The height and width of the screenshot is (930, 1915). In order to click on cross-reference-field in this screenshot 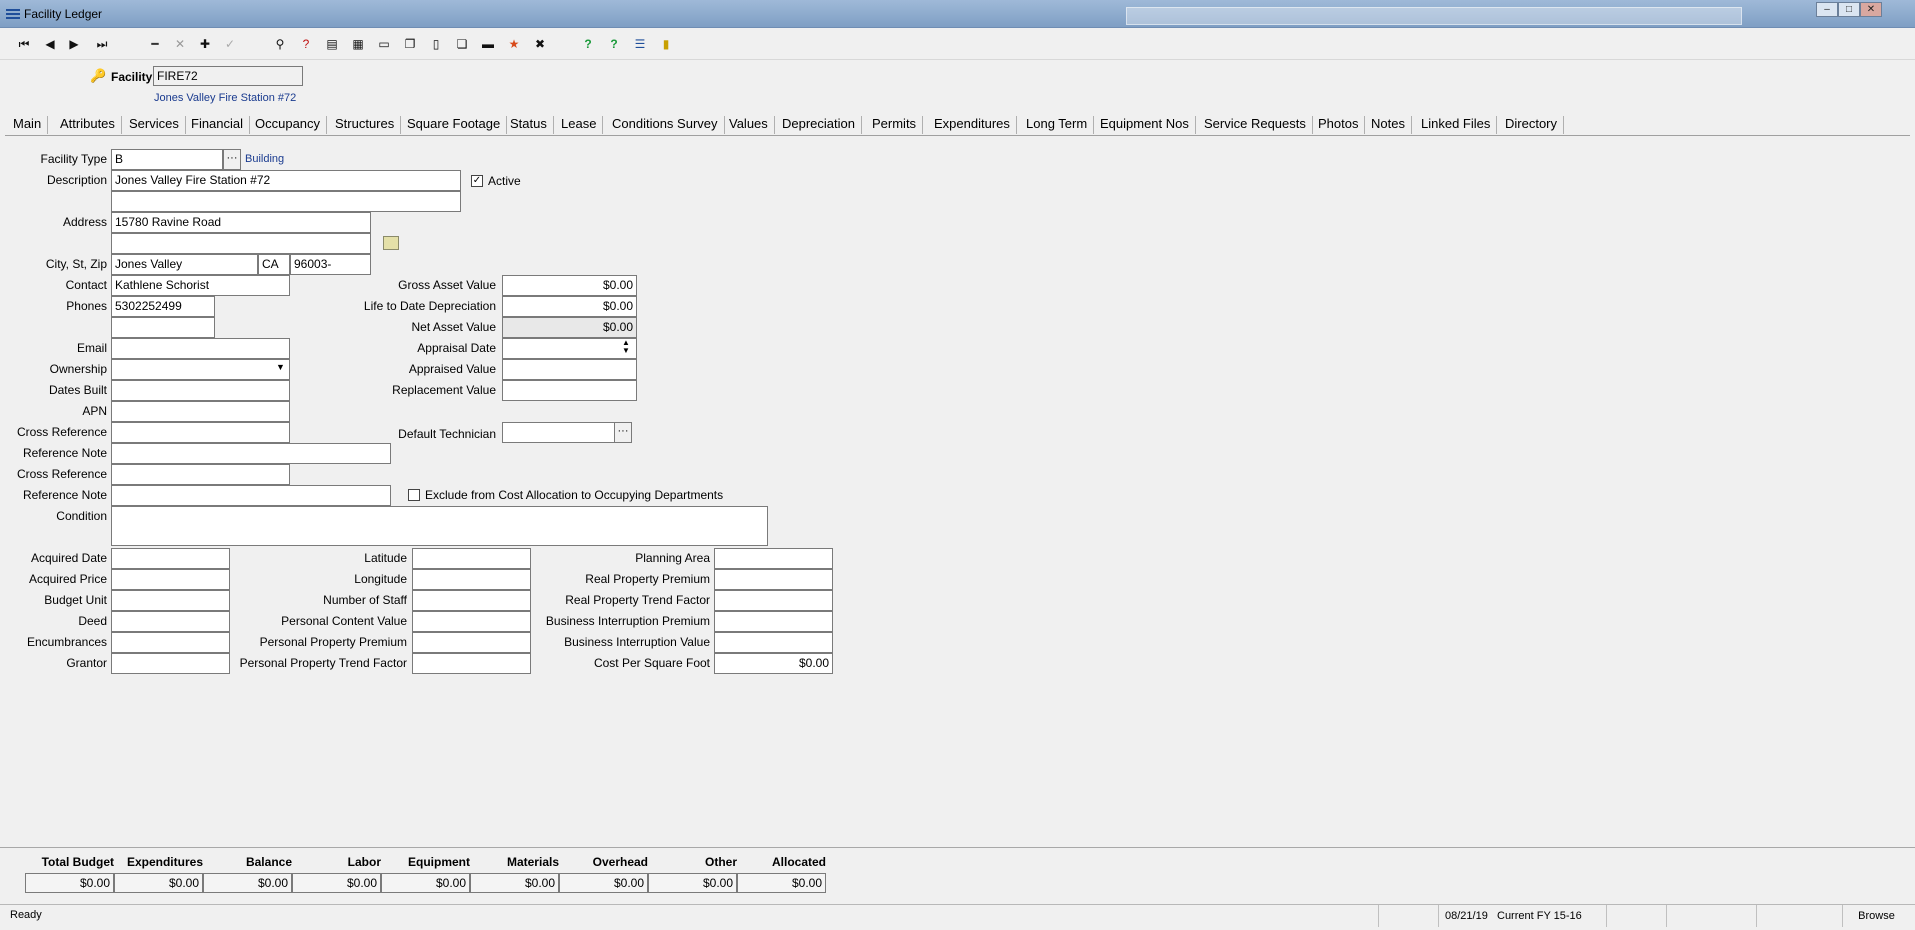, I will do `click(200, 432)`.